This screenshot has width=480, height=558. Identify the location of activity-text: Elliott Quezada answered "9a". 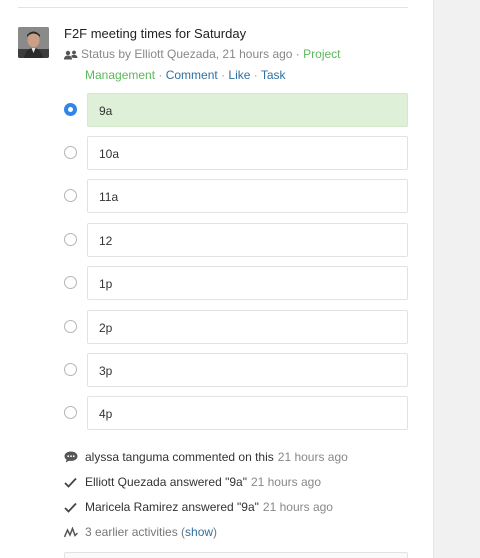
(166, 482).